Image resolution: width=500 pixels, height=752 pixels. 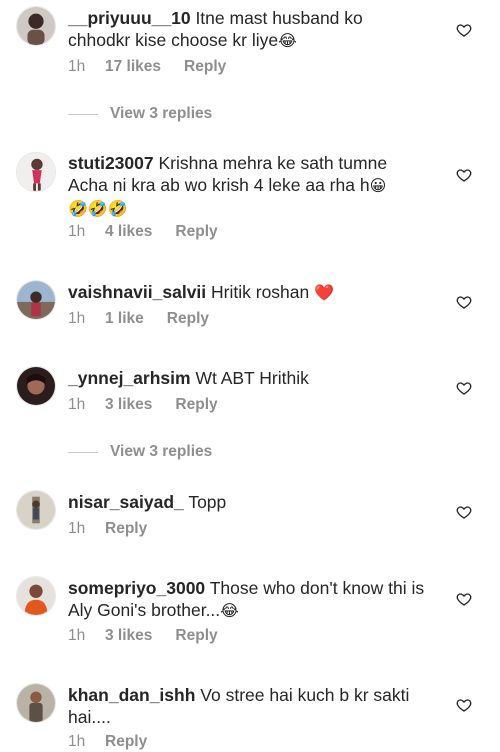 What do you see at coordinates (137, 292) in the screenshot?
I see `comment-username: vaishnavii_salvii` at bounding box center [137, 292].